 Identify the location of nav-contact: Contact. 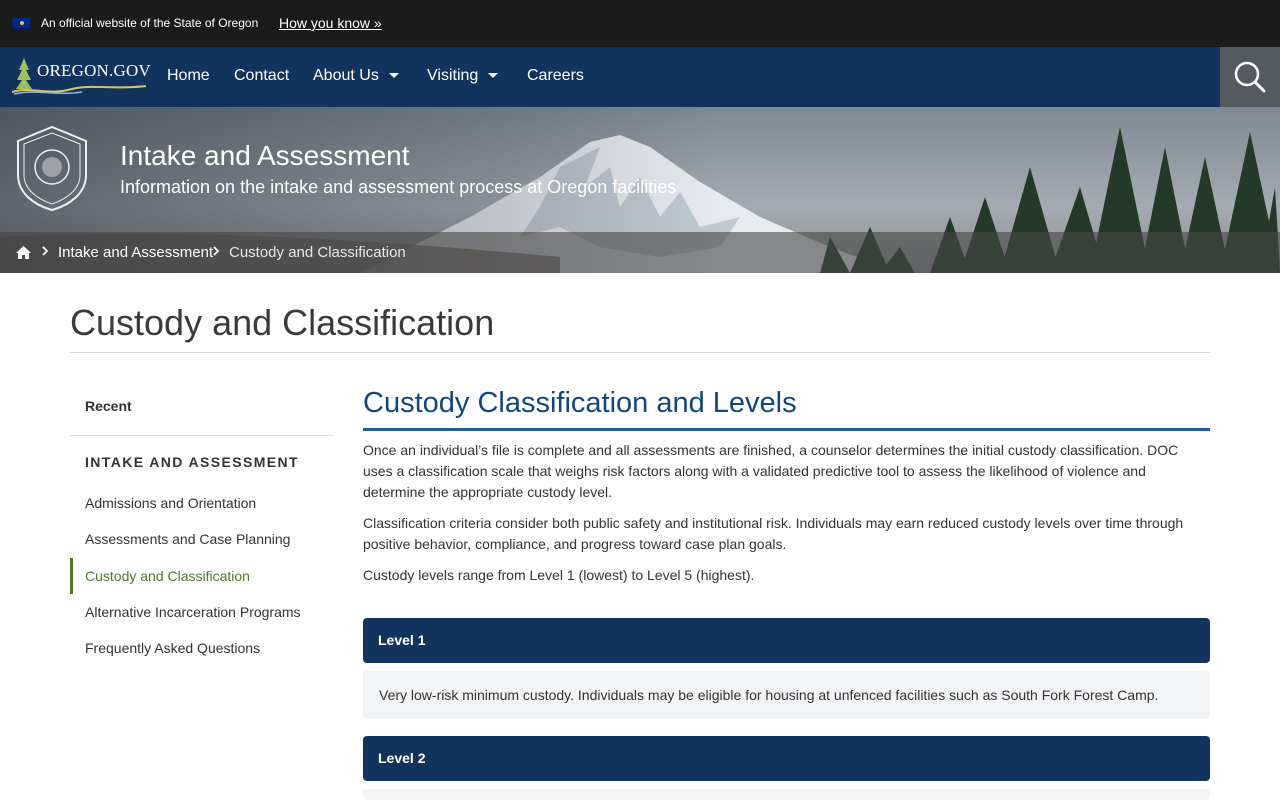
(261, 76).